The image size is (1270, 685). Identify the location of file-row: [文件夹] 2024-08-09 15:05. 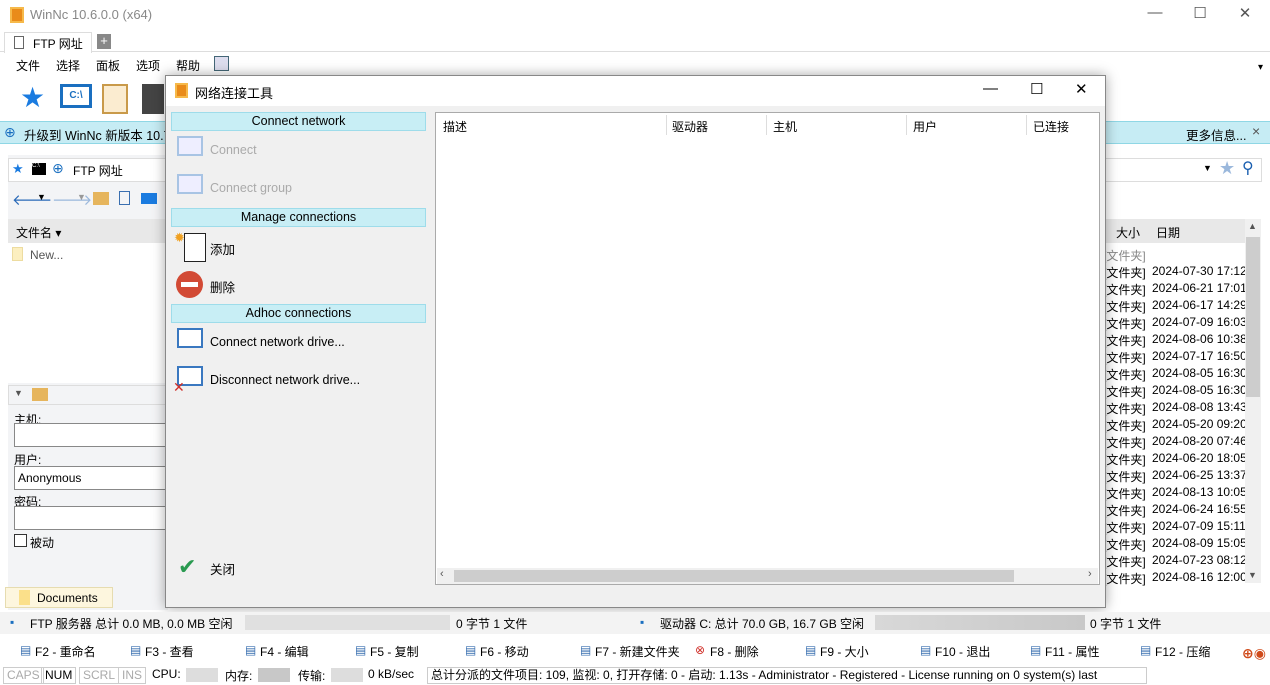
(1175, 544).